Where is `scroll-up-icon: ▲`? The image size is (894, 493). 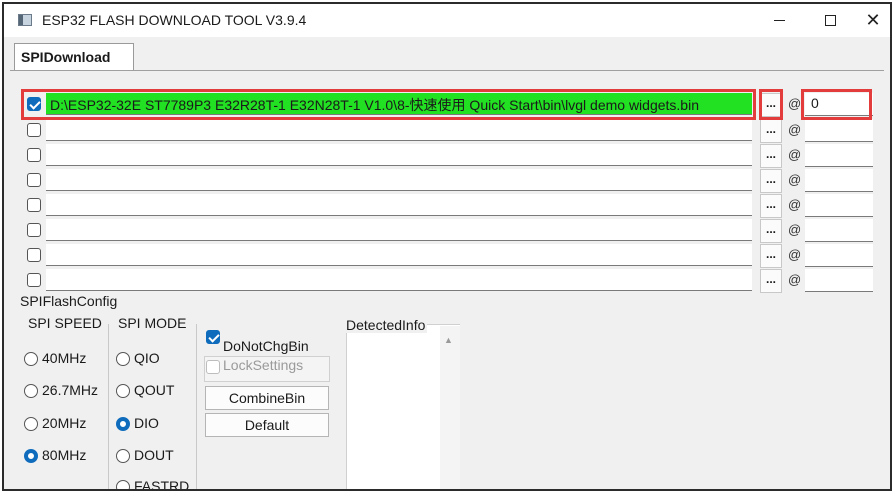 scroll-up-icon: ▲ is located at coordinates (448, 340).